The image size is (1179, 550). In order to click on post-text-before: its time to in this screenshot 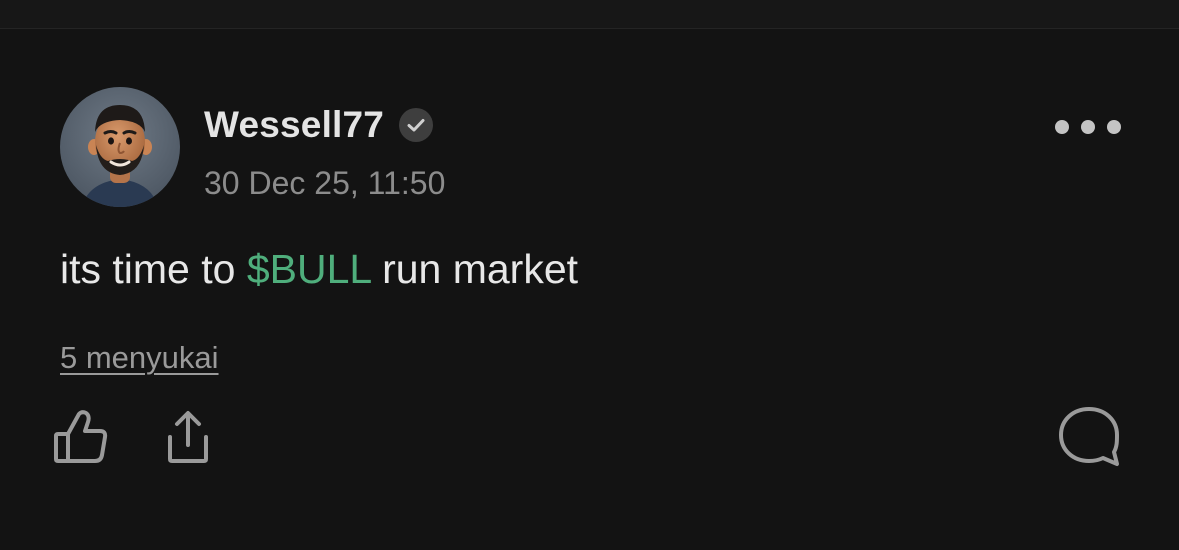, I will do `click(153, 269)`.